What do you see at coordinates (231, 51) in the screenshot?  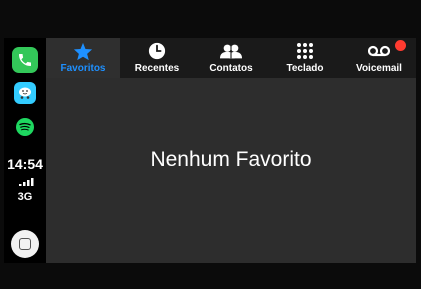 I see `contacts-icon` at bounding box center [231, 51].